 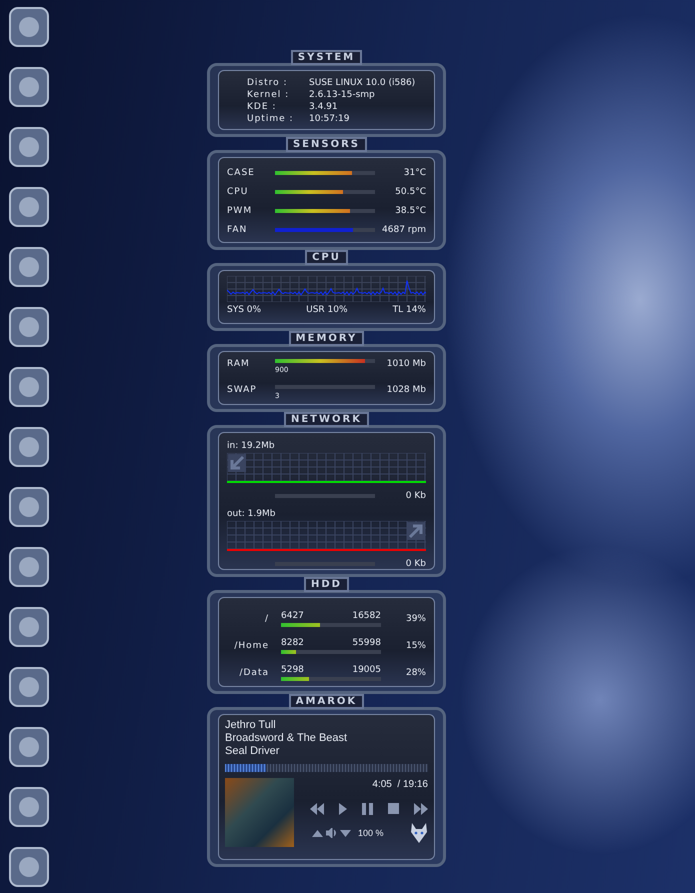 What do you see at coordinates (410, 191) in the screenshot?
I see `sensor-reading: 50.5°C` at bounding box center [410, 191].